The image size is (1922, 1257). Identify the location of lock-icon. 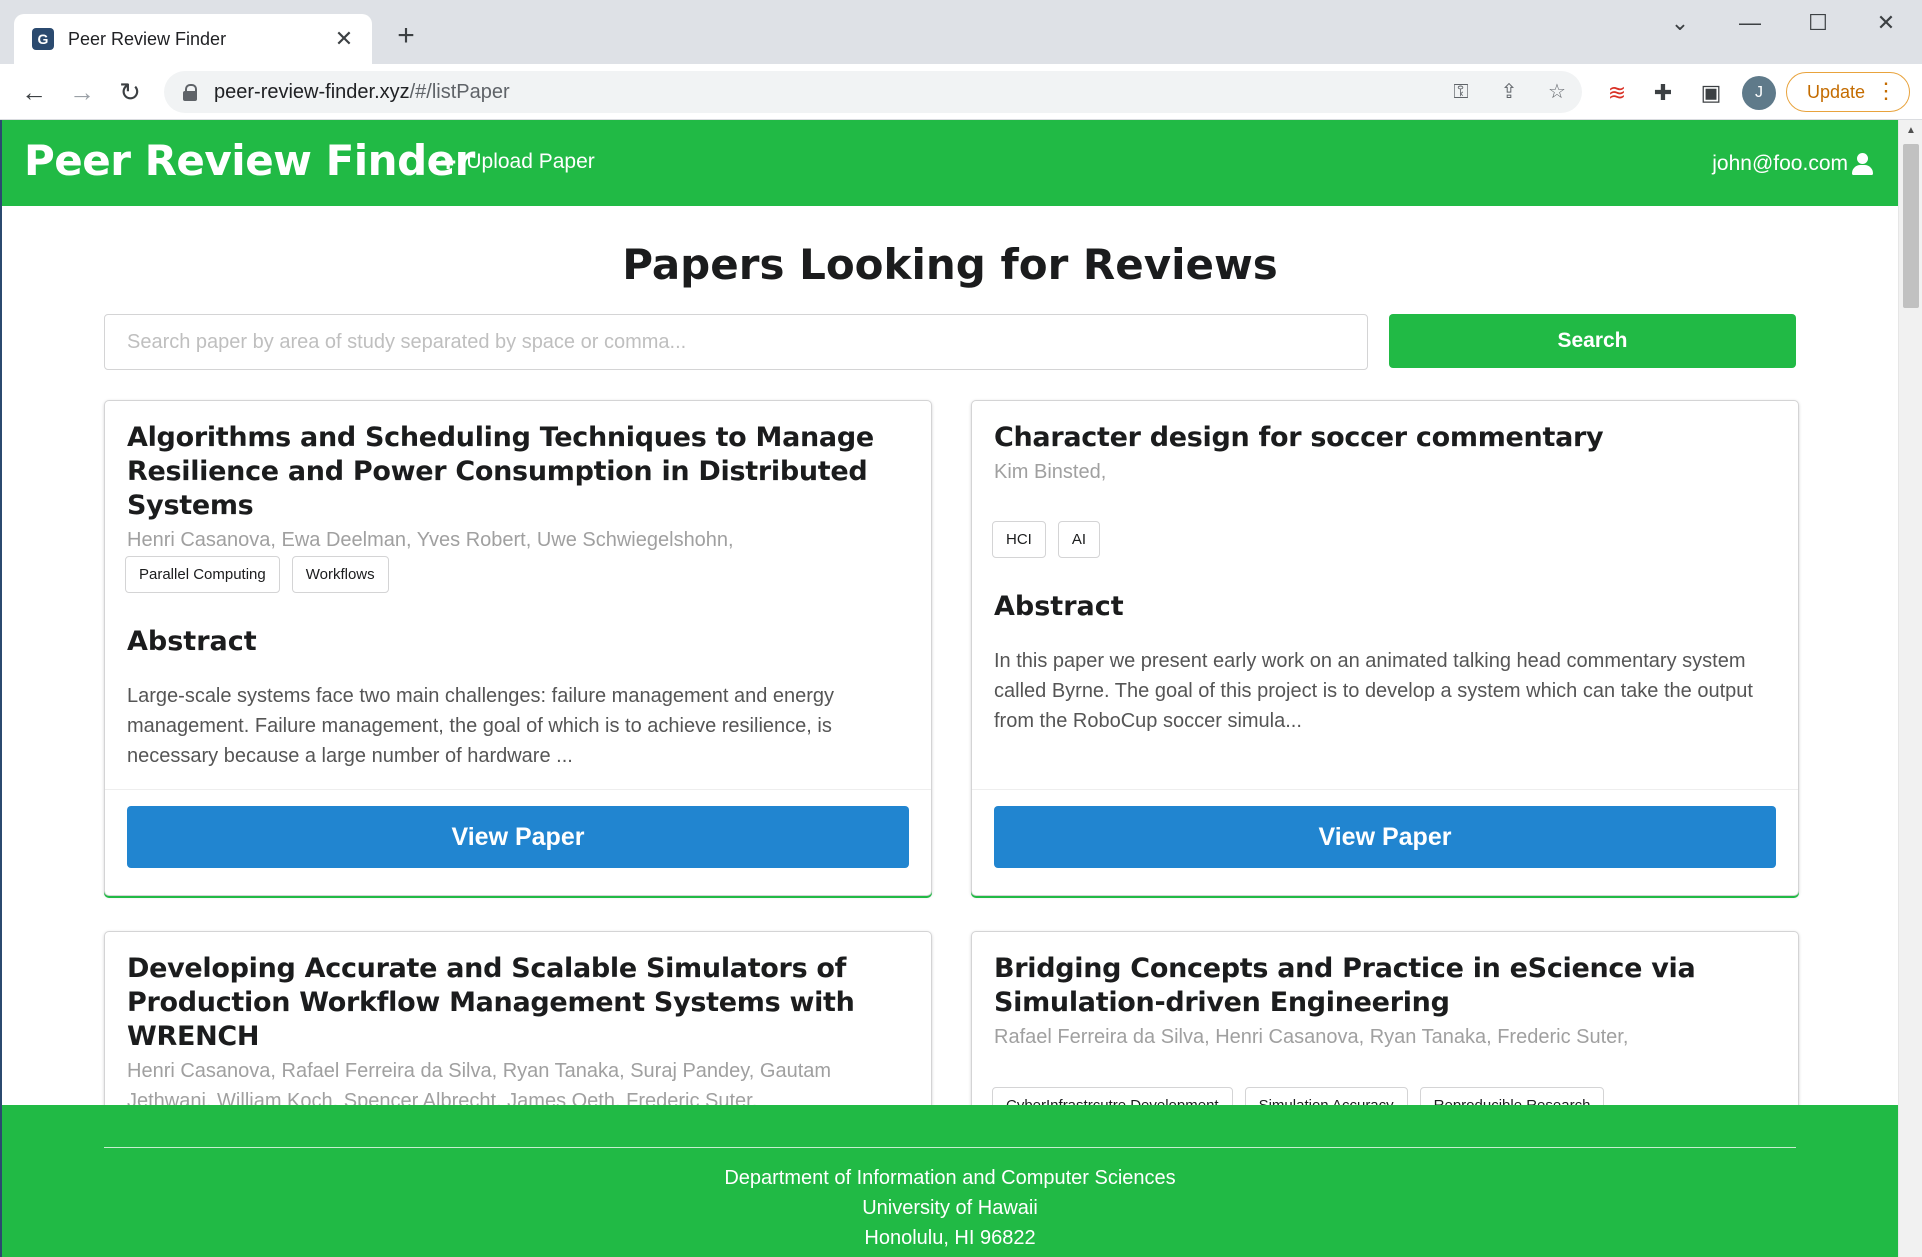
(190, 92).